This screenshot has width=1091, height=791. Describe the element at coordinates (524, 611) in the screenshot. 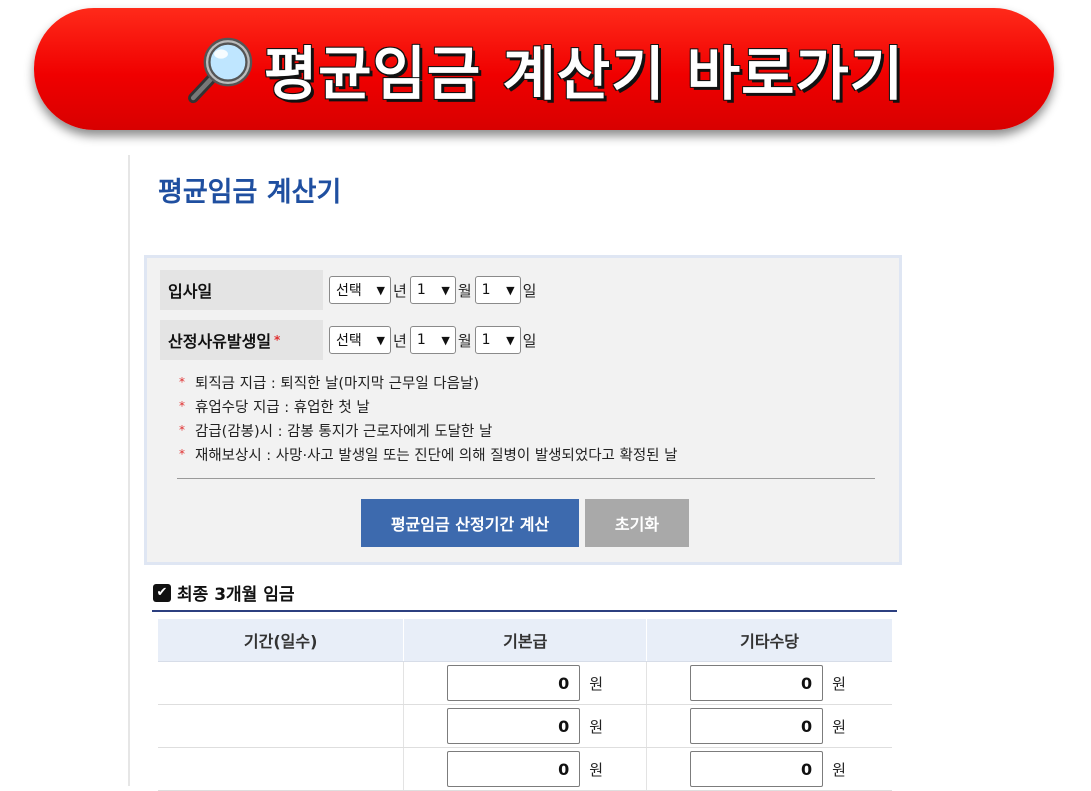

I see `section-rule` at that location.